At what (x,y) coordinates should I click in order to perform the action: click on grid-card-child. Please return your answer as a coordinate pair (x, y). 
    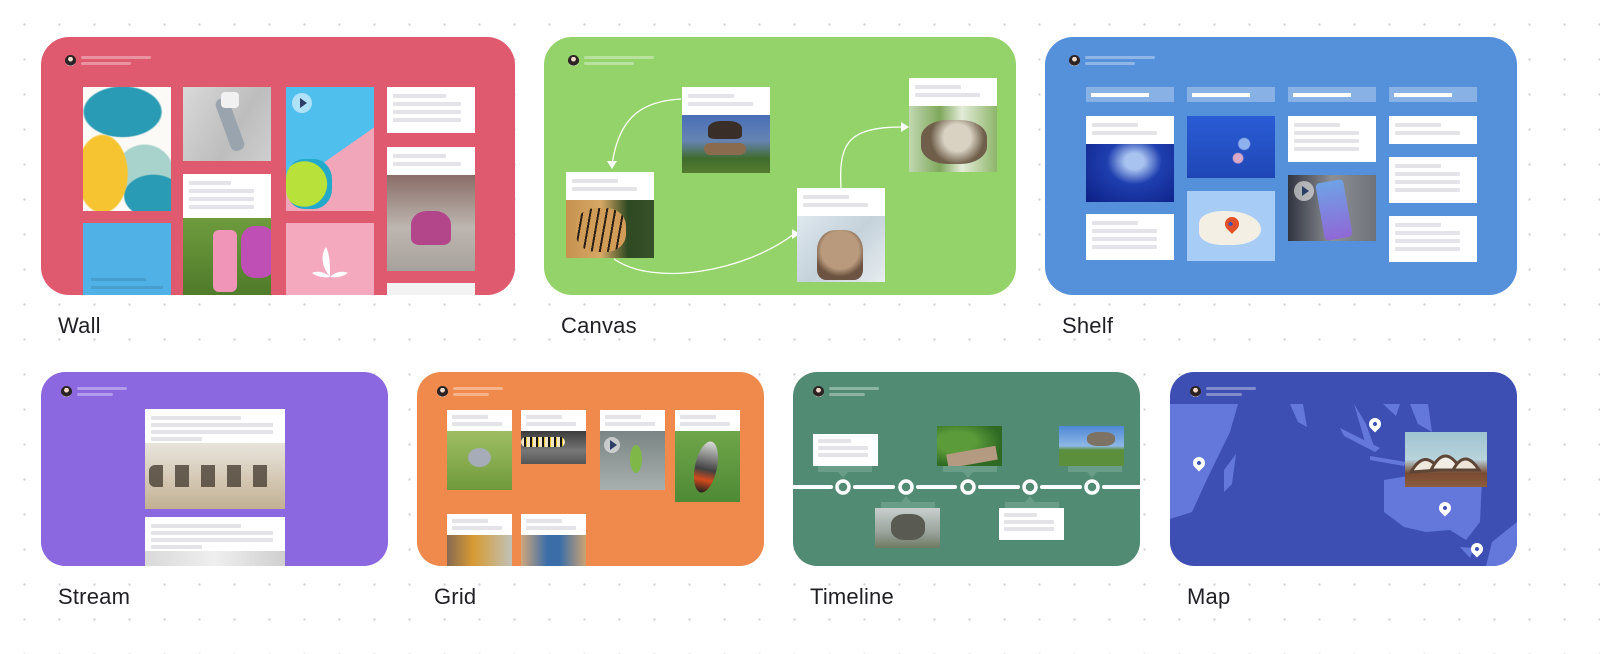
    Looking at the image, I should click on (553, 540).